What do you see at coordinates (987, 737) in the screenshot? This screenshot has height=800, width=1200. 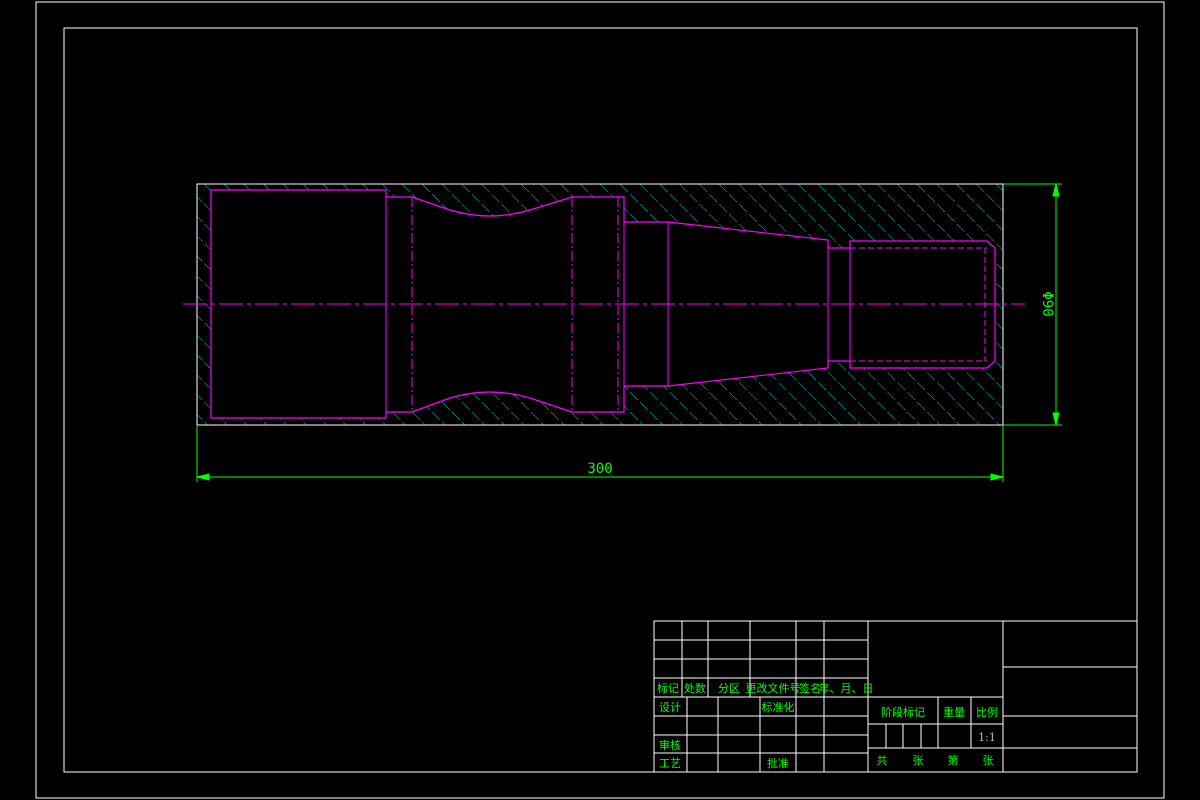 I see `tb-scale-value: 1:1` at bounding box center [987, 737].